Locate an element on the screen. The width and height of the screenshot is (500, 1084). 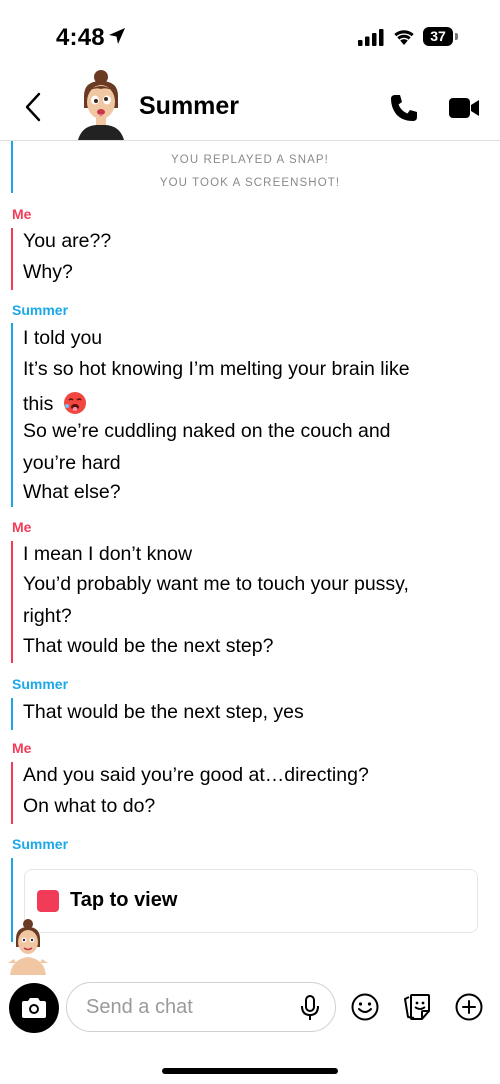
message-text: you’re hard is located at coordinates (72, 463).